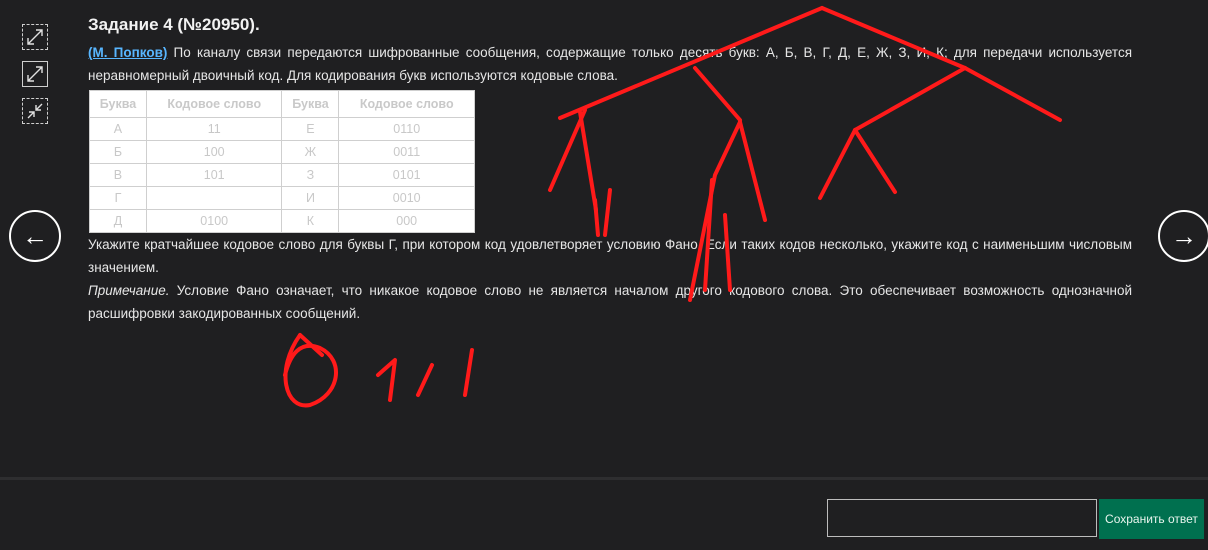  What do you see at coordinates (310, 152) in the screenshot?
I see `table-cell: Ж` at bounding box center [310, 152].